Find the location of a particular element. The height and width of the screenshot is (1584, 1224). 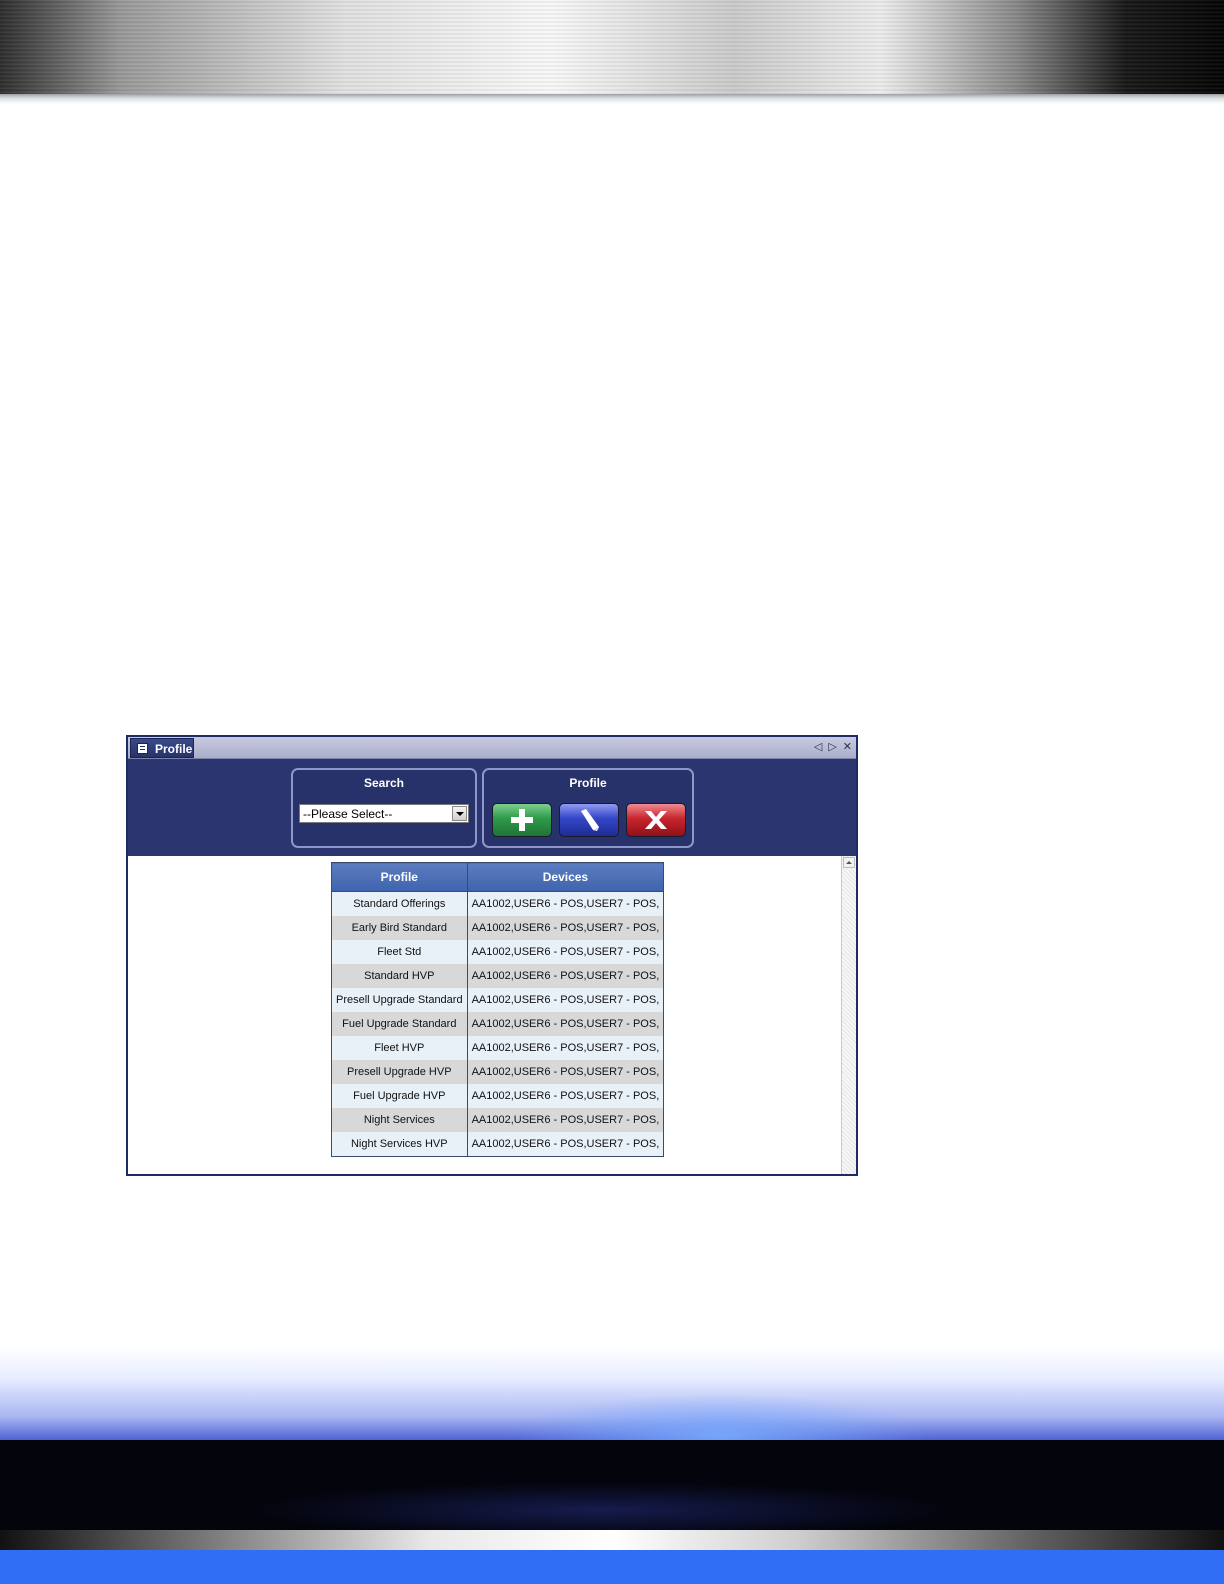

cell-profile: Fleet HVP is located at coordinates (399, 1048).